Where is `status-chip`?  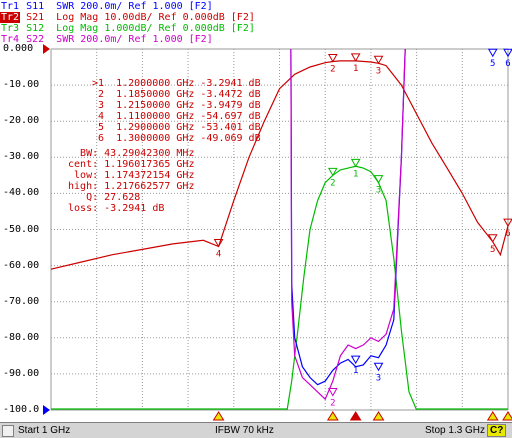
status-chip is located at coordinates (8, 431).